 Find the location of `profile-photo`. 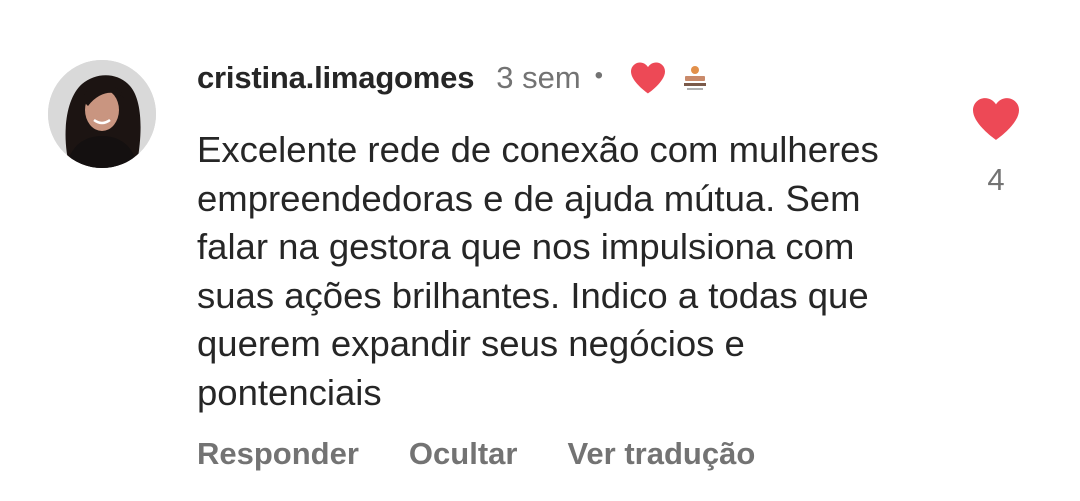

profile-photo is located at coordinates (102, 114).